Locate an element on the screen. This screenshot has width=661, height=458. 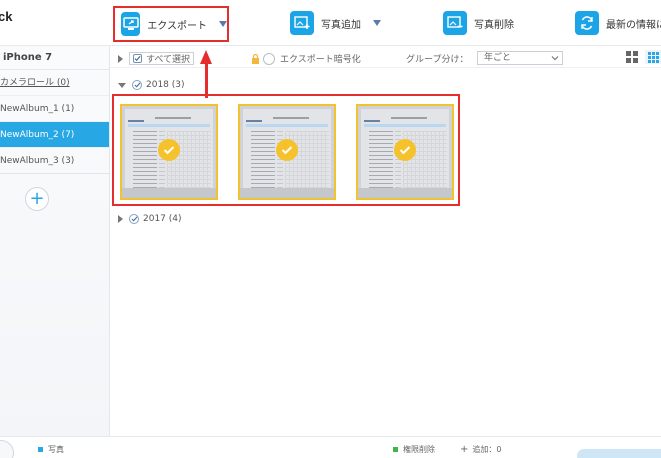
refresh-button: 最新の情報に is located at coordinates (618, 23).